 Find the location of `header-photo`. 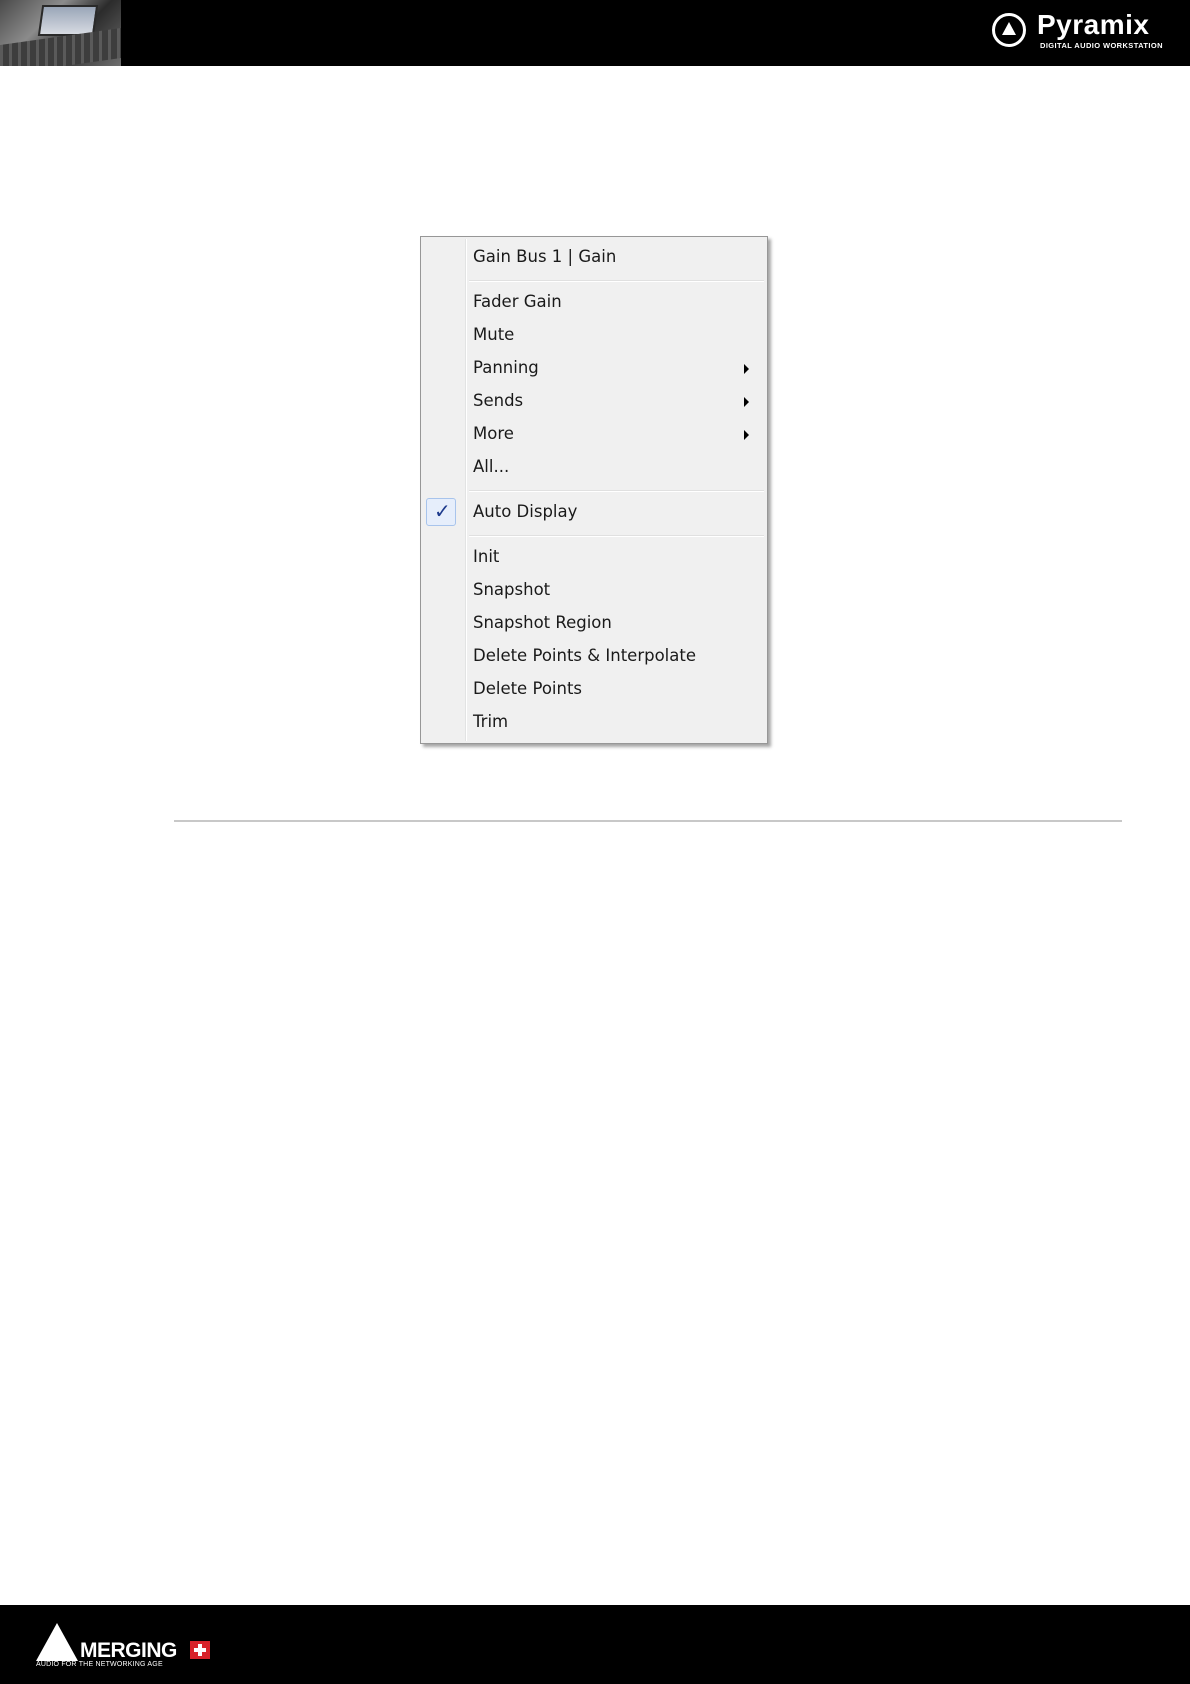

header-photo is located at coordinates (60, 33).